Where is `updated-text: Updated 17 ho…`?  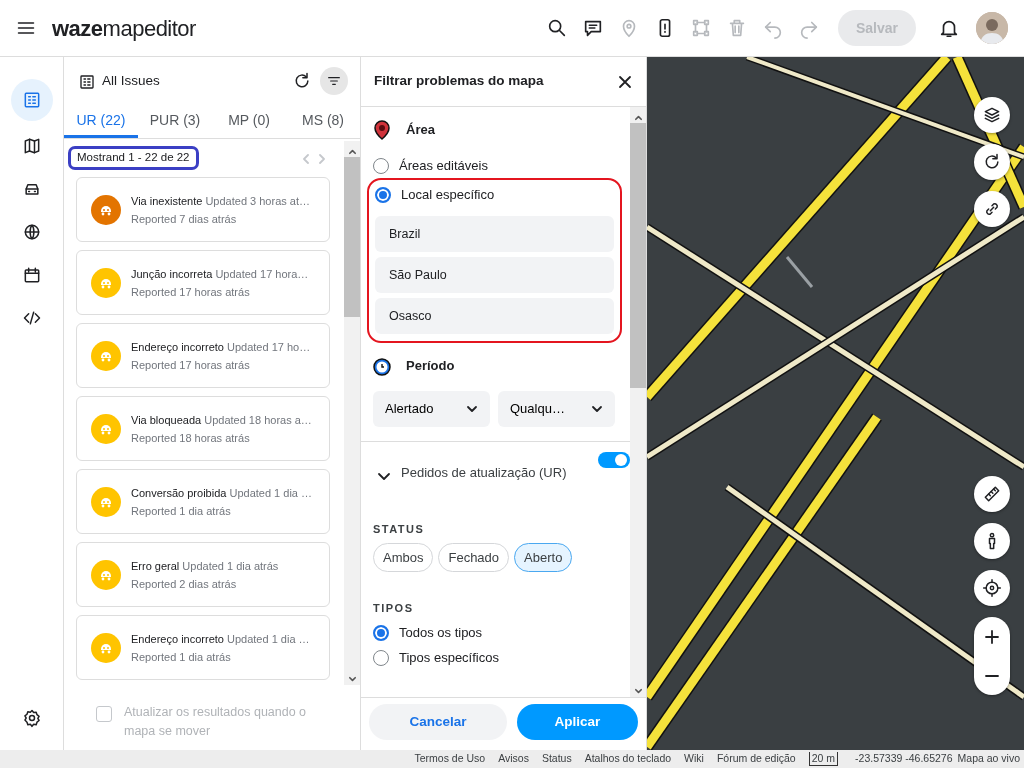
updated-text: Updated 17 ho… is located at coordinates (269, 346).